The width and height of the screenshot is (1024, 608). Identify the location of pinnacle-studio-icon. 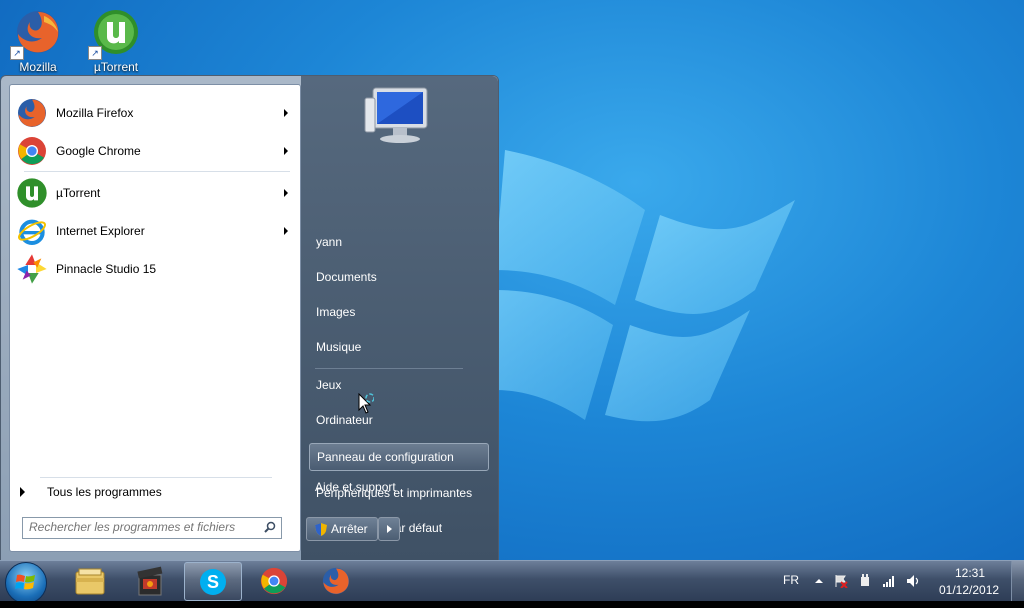
(32, 269).